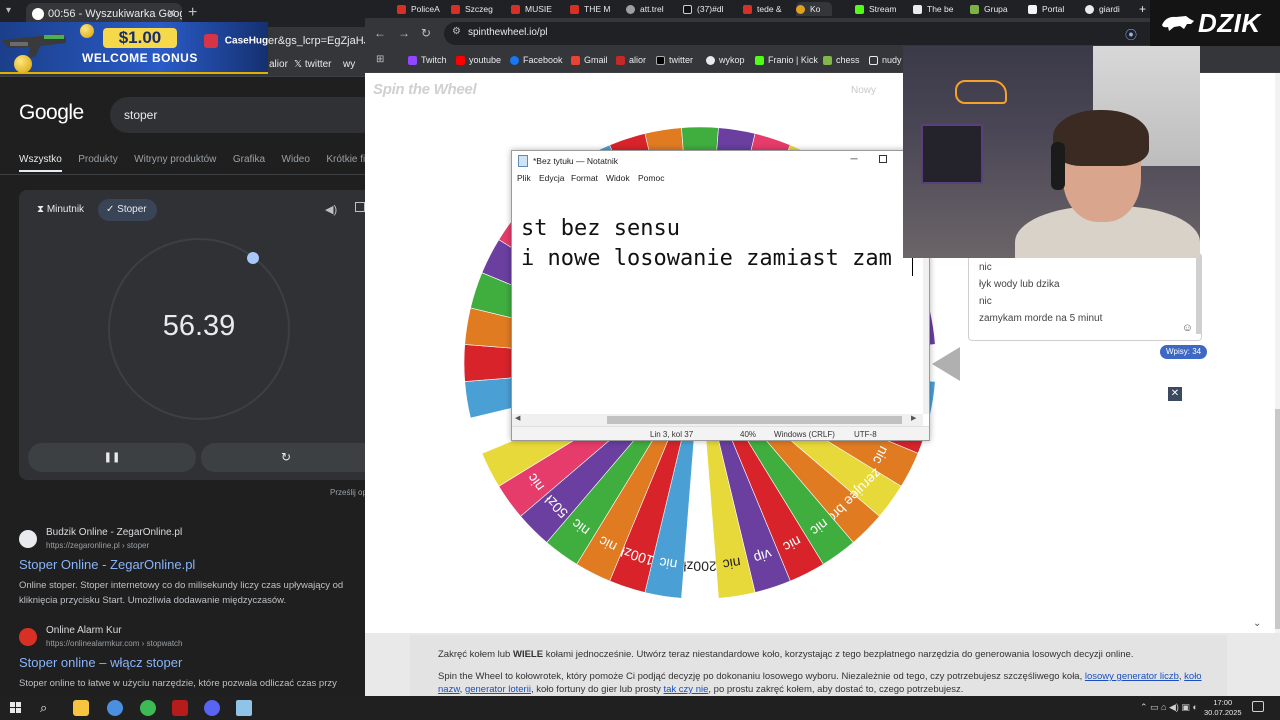 The image size is (1280, 720). Describe the element at coordinates (552, 178) in the screenshot. I see `menu-edit: Edycja` at that location.